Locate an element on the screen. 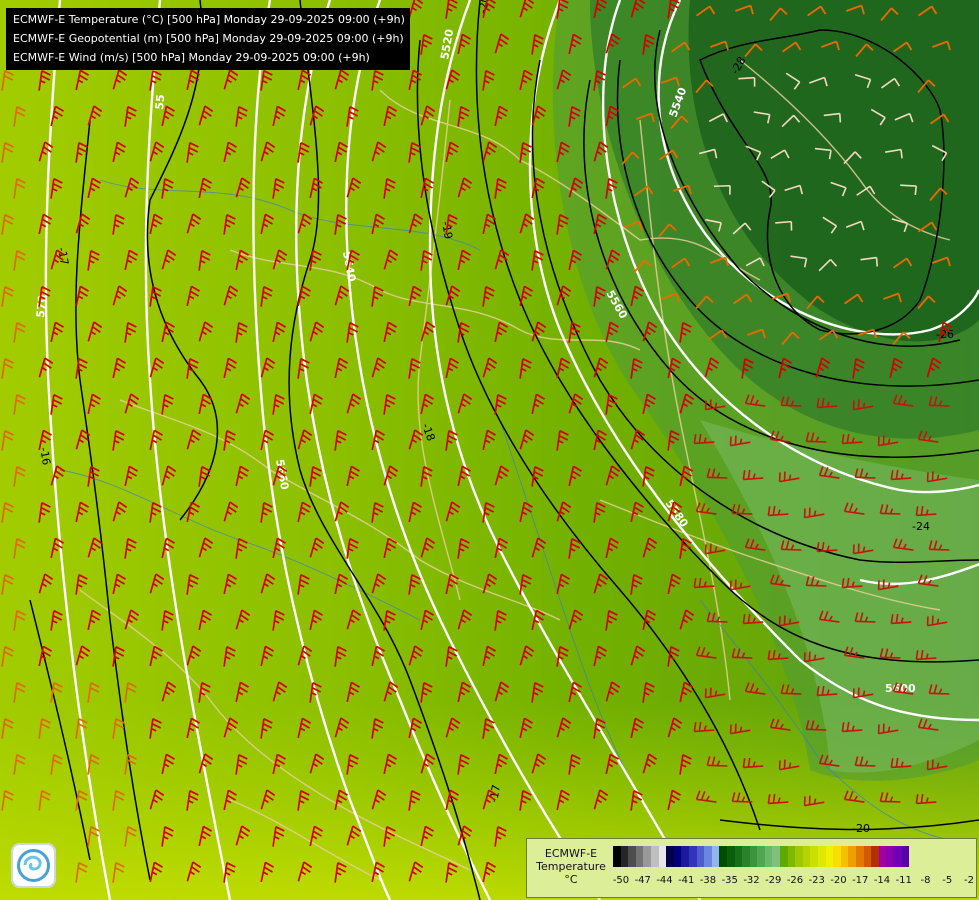  legend-title-line: Temperature is located at coordinates (571, 866).